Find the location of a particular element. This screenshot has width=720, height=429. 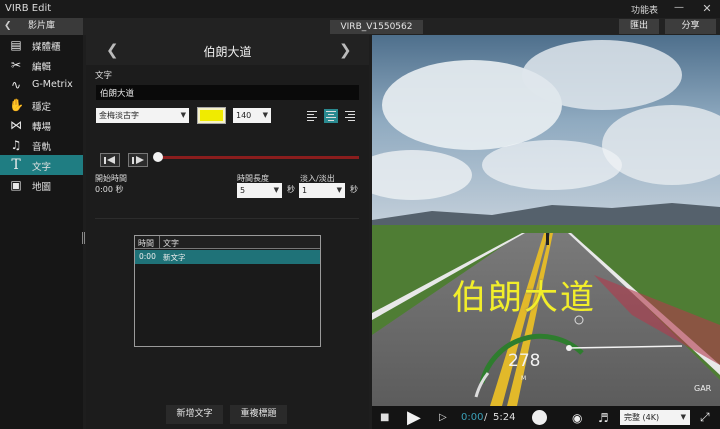

scissors-icon: ✂ is located at coordinates (16, 65).